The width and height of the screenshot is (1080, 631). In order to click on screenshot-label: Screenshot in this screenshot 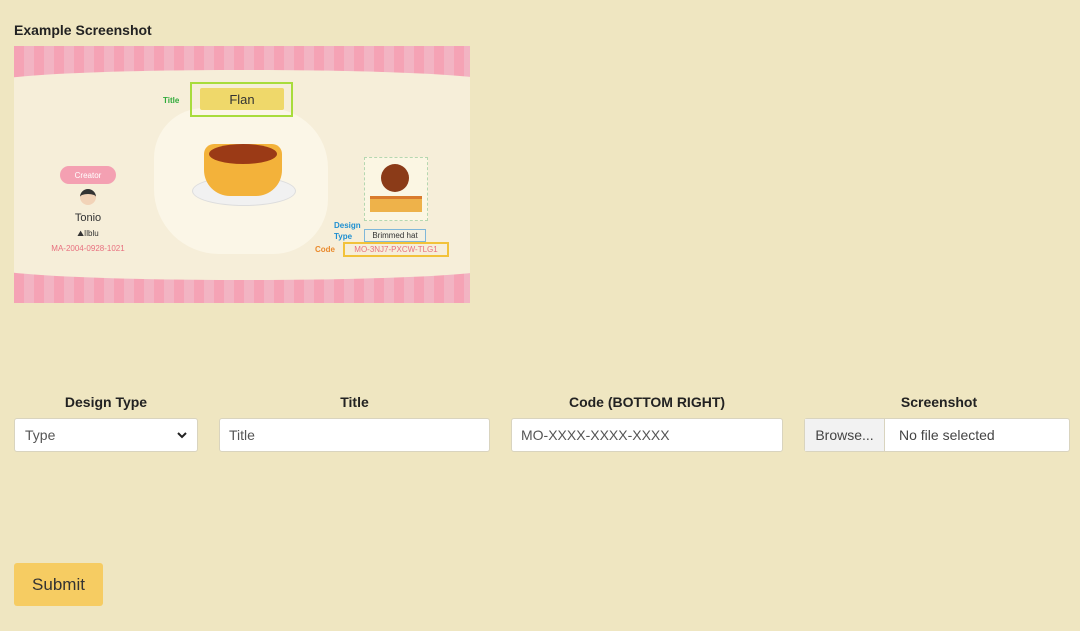, I will do `click(939, 402)`.